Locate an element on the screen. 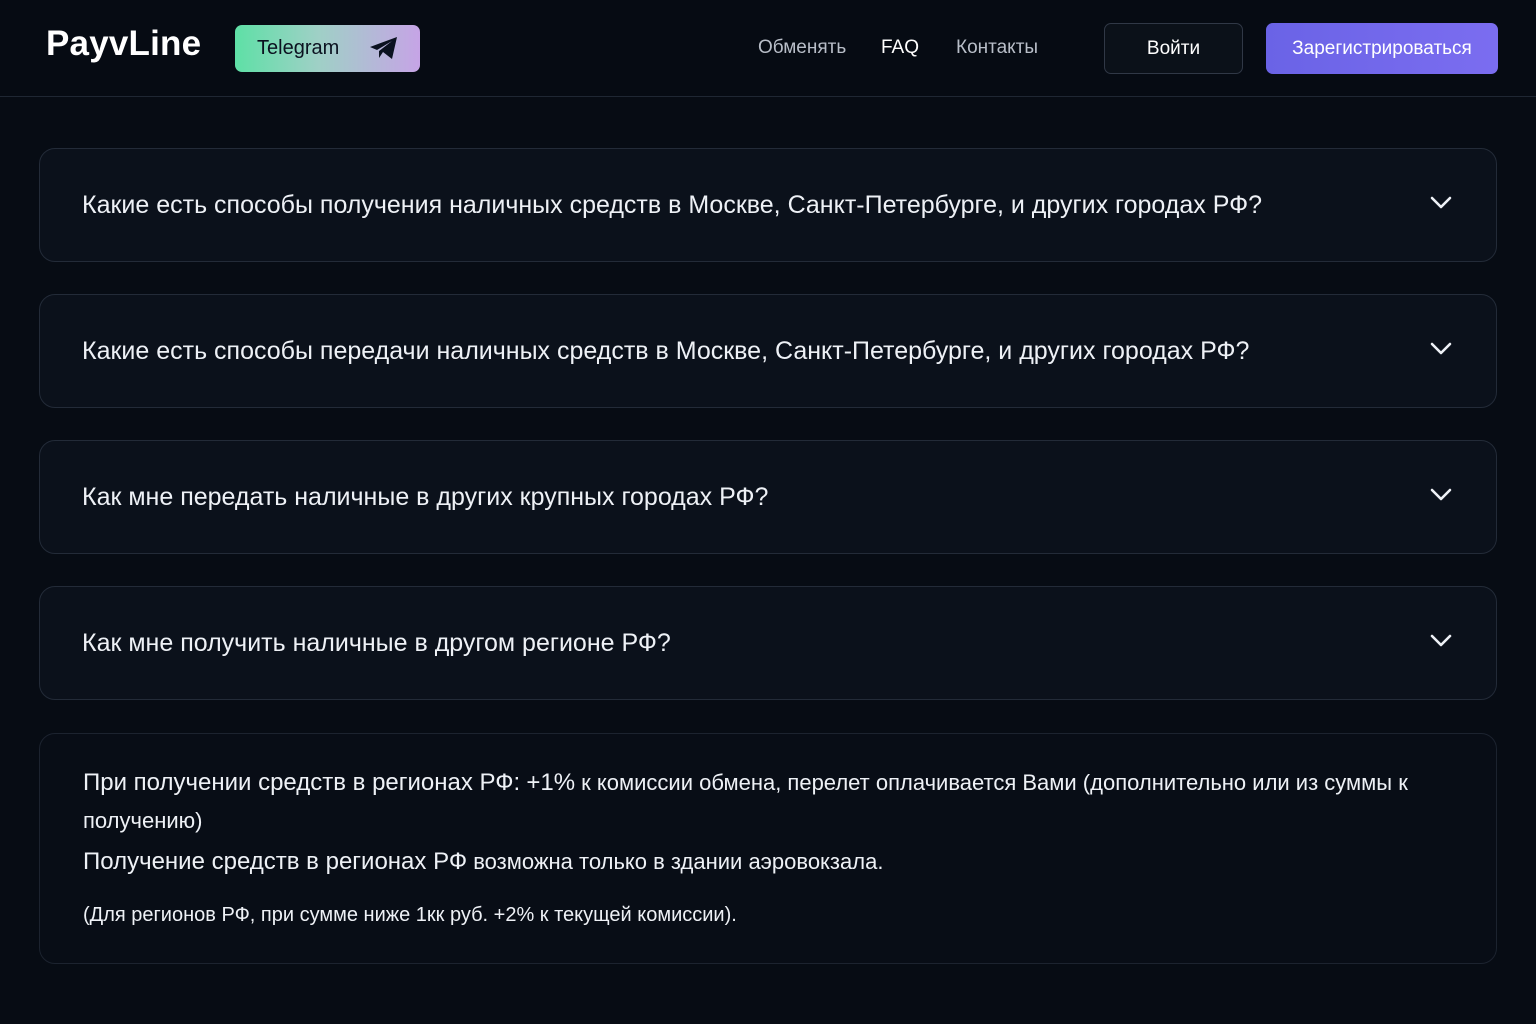 This screenshot has width=1536, height=1024. register-button: Зарегистрироваться is located at coordinates (1382, 48).